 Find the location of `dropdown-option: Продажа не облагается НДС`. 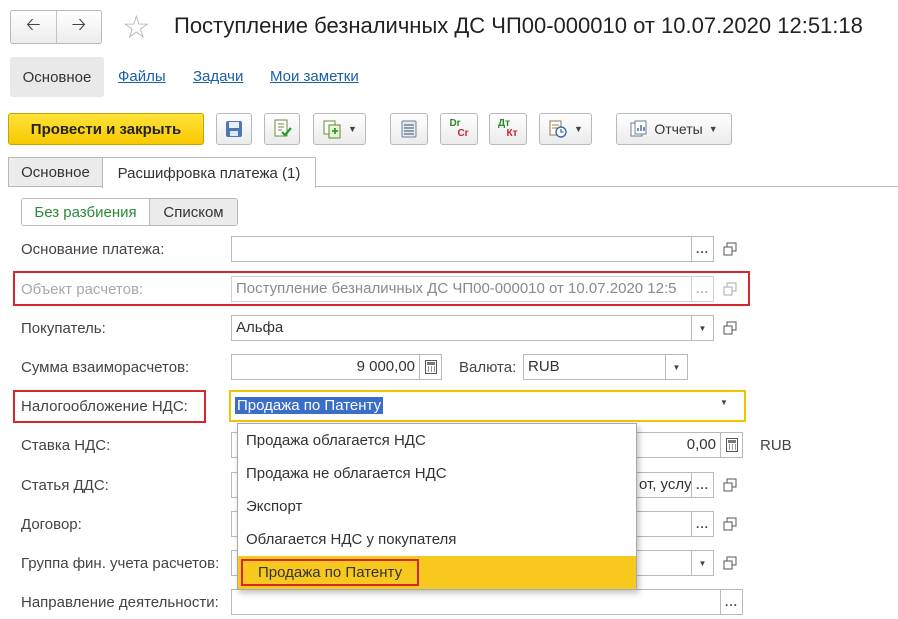

dropdown-option: Продажа не облагается НДС is located at coordinates (437, 473).